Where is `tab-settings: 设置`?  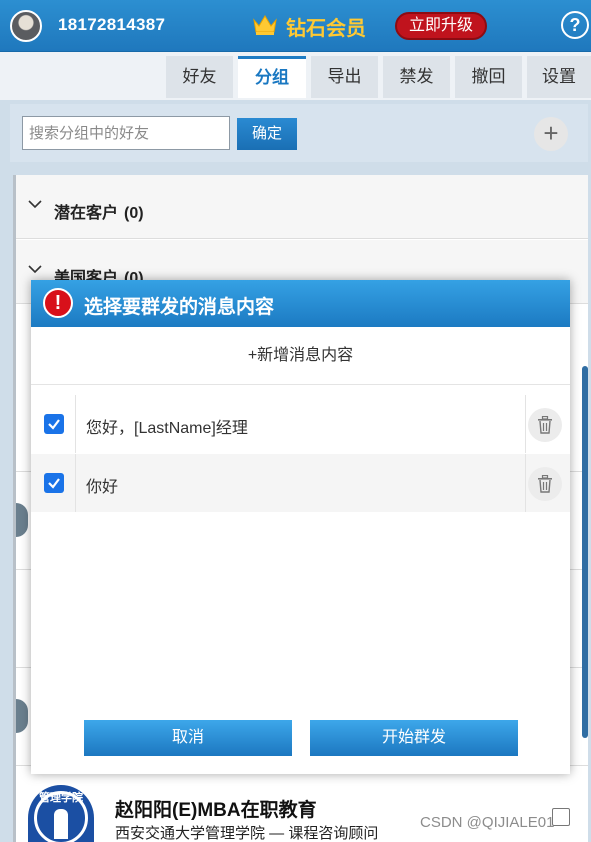
tab-settings: 设置 is located at coordinates (559, 77).